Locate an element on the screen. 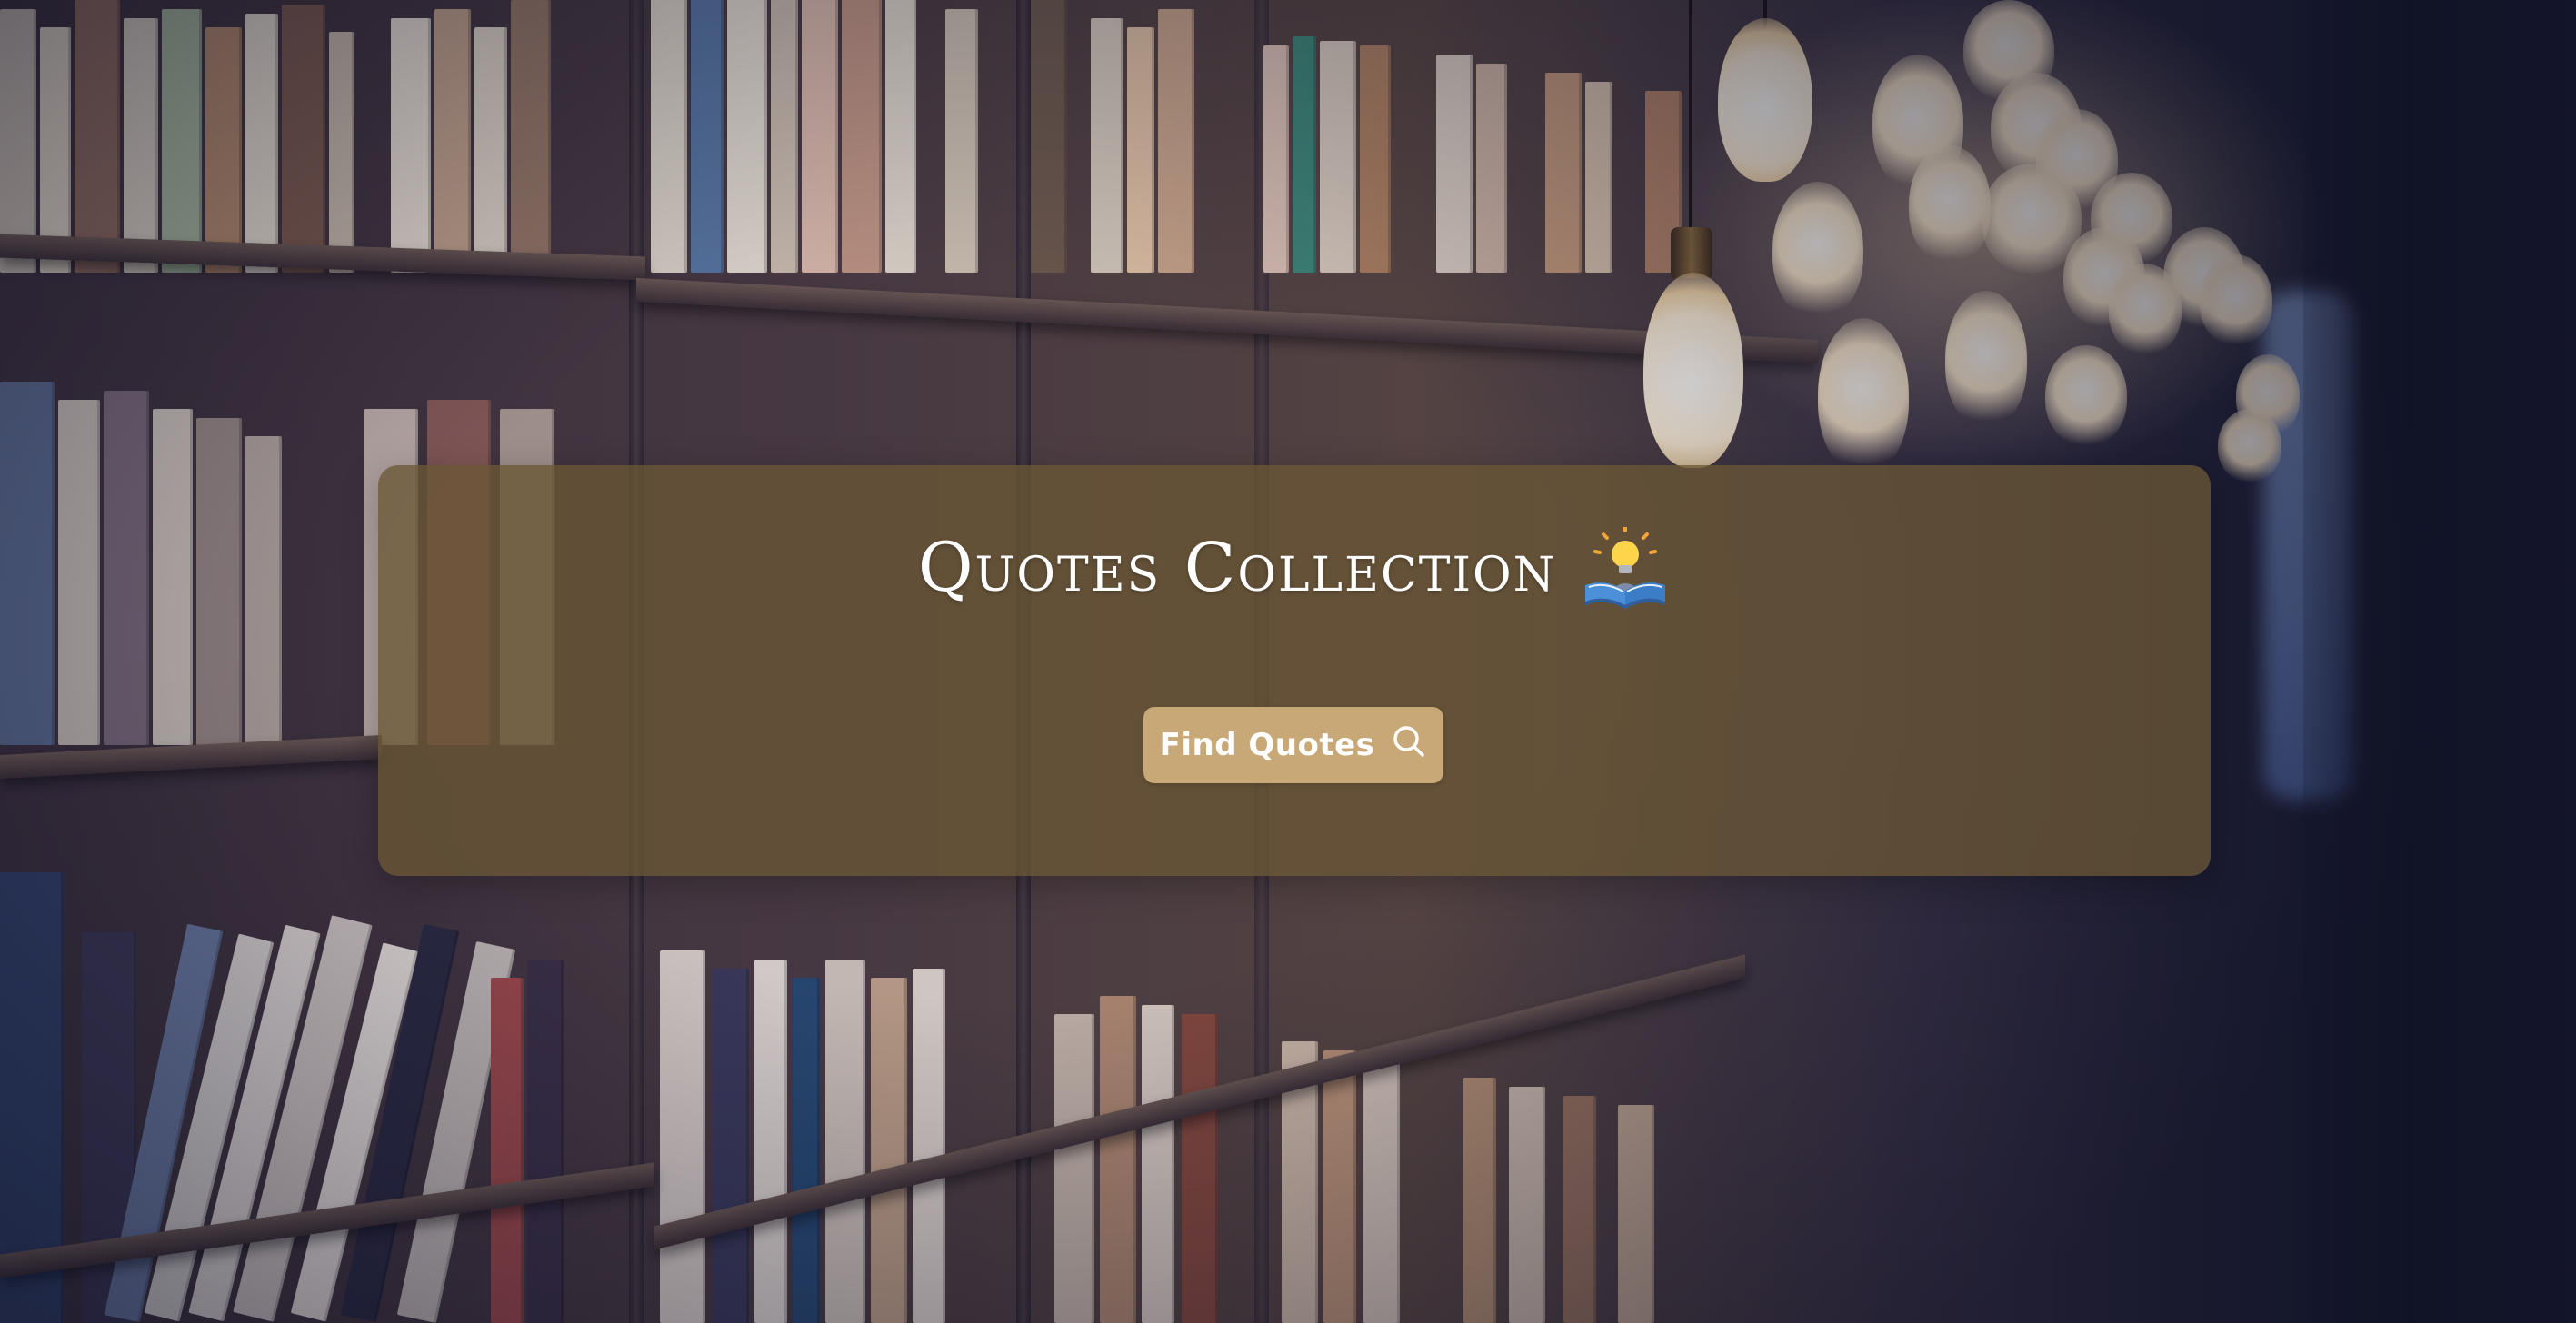 The width and height of the screenshot is (2576, 1323). find-quotes-label: Find Quotes is located at coordinates (1267, 745).